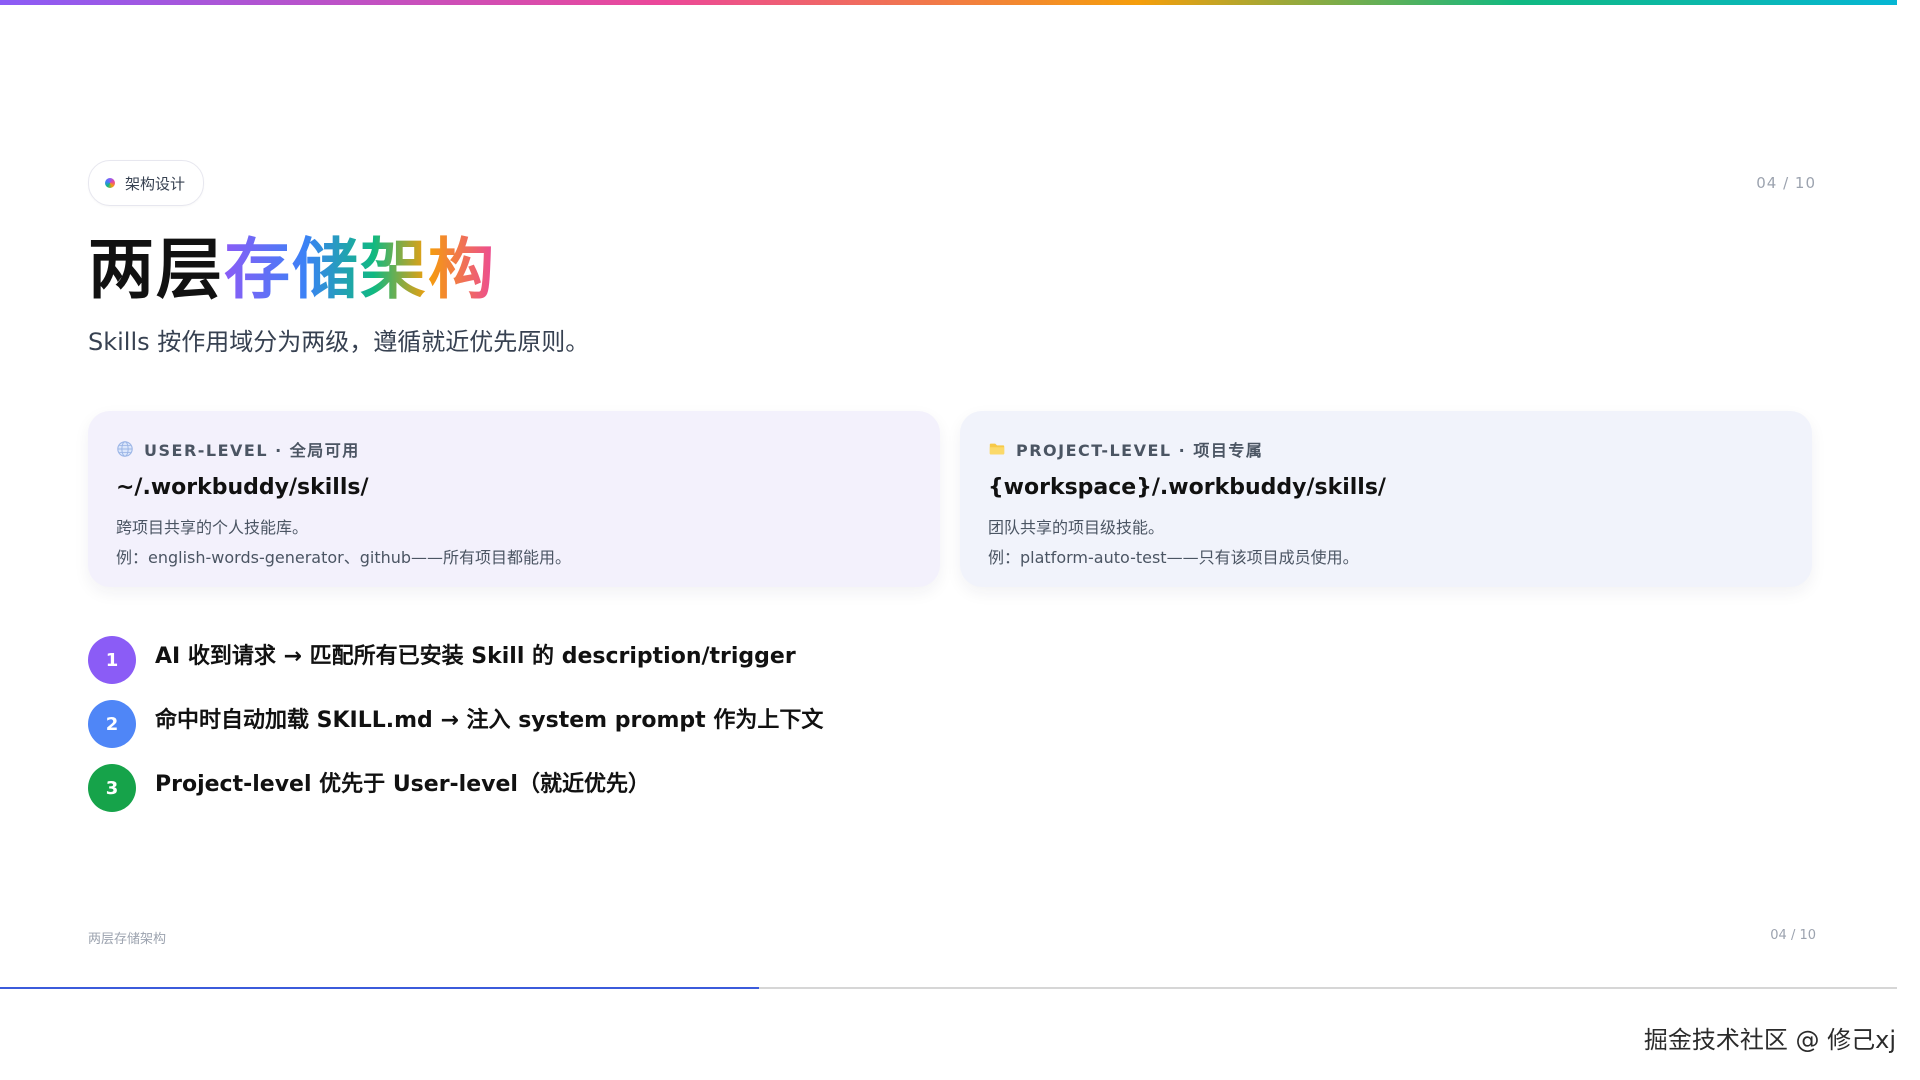 The width and height of the screenshot is (1920, 1080). I want to click on progress-fill, so click(379, 988).